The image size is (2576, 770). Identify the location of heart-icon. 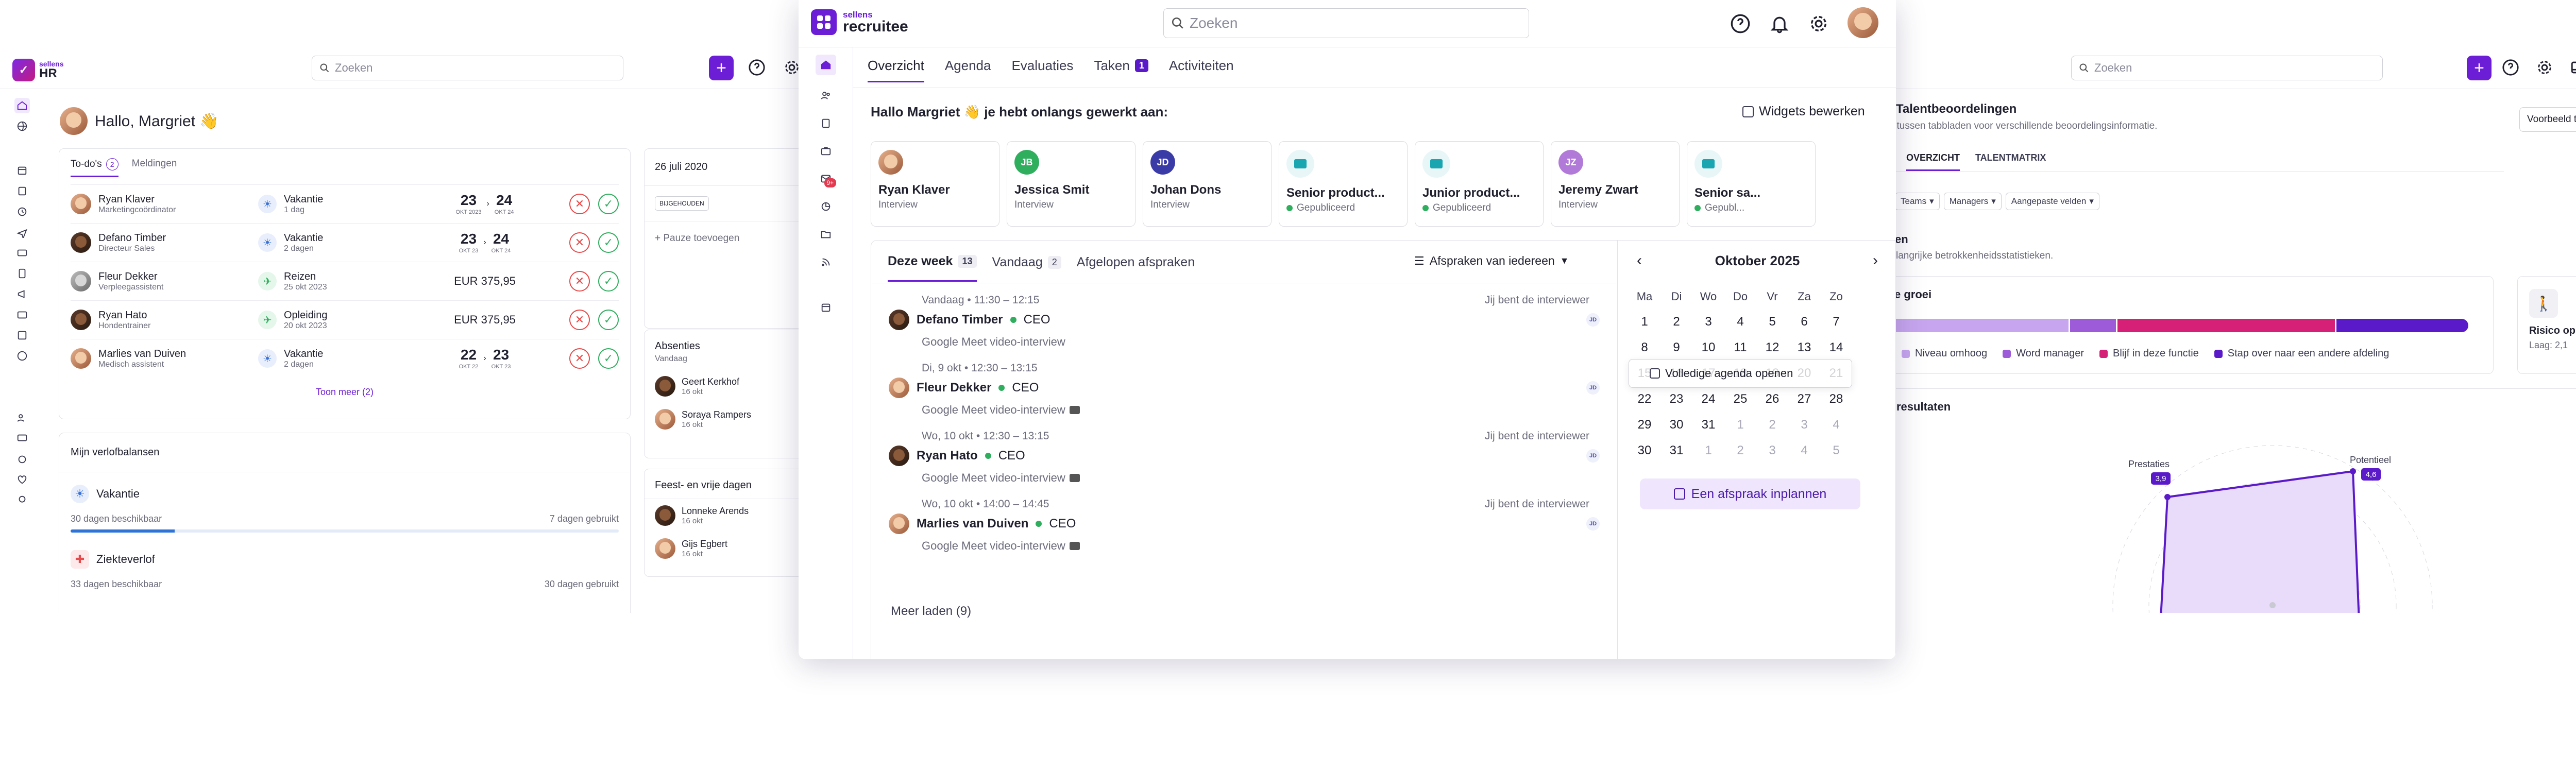
(22, 479).